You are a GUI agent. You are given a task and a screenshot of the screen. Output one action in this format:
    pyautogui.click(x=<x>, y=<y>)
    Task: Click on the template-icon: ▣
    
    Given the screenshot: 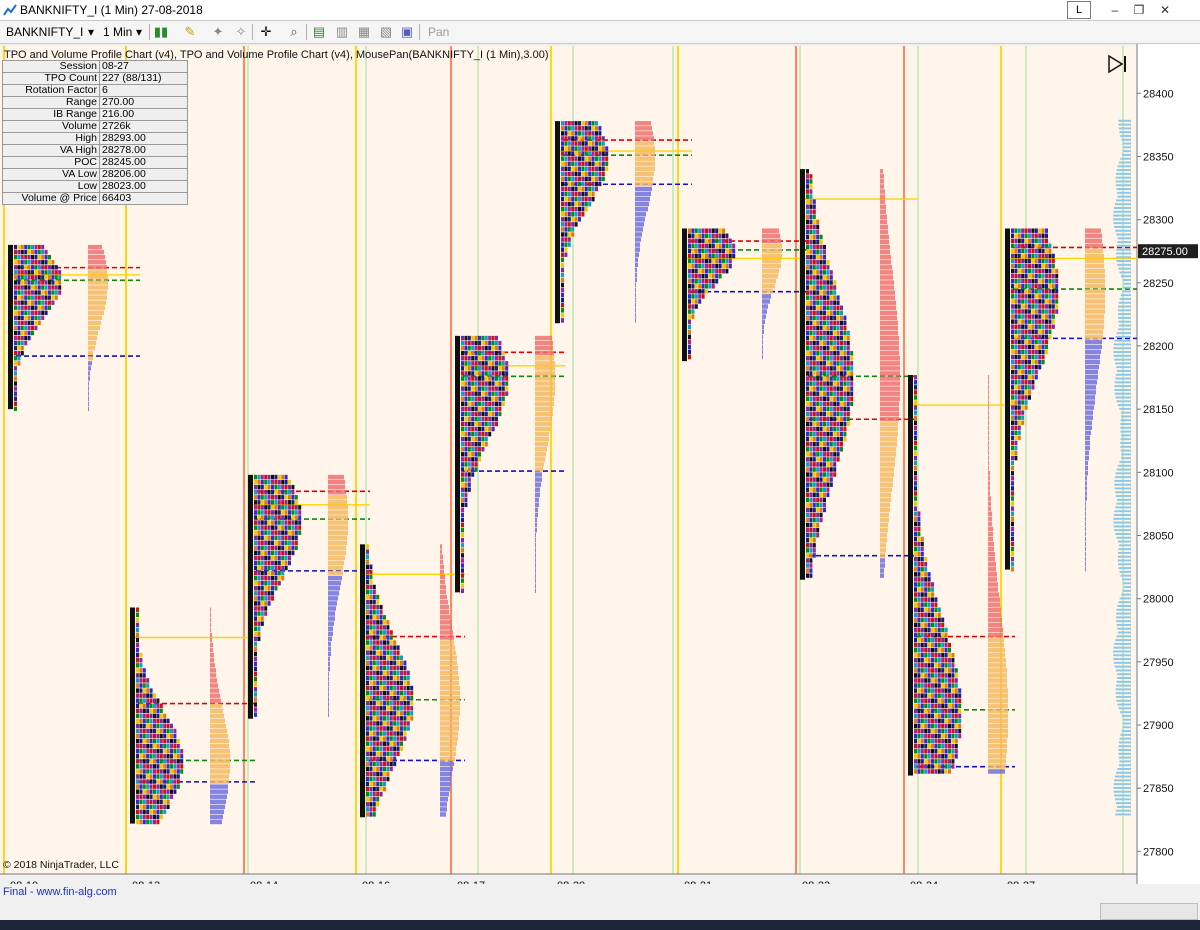 What is the action you would take?
    pyautogui.click(x=407, y=32)
    